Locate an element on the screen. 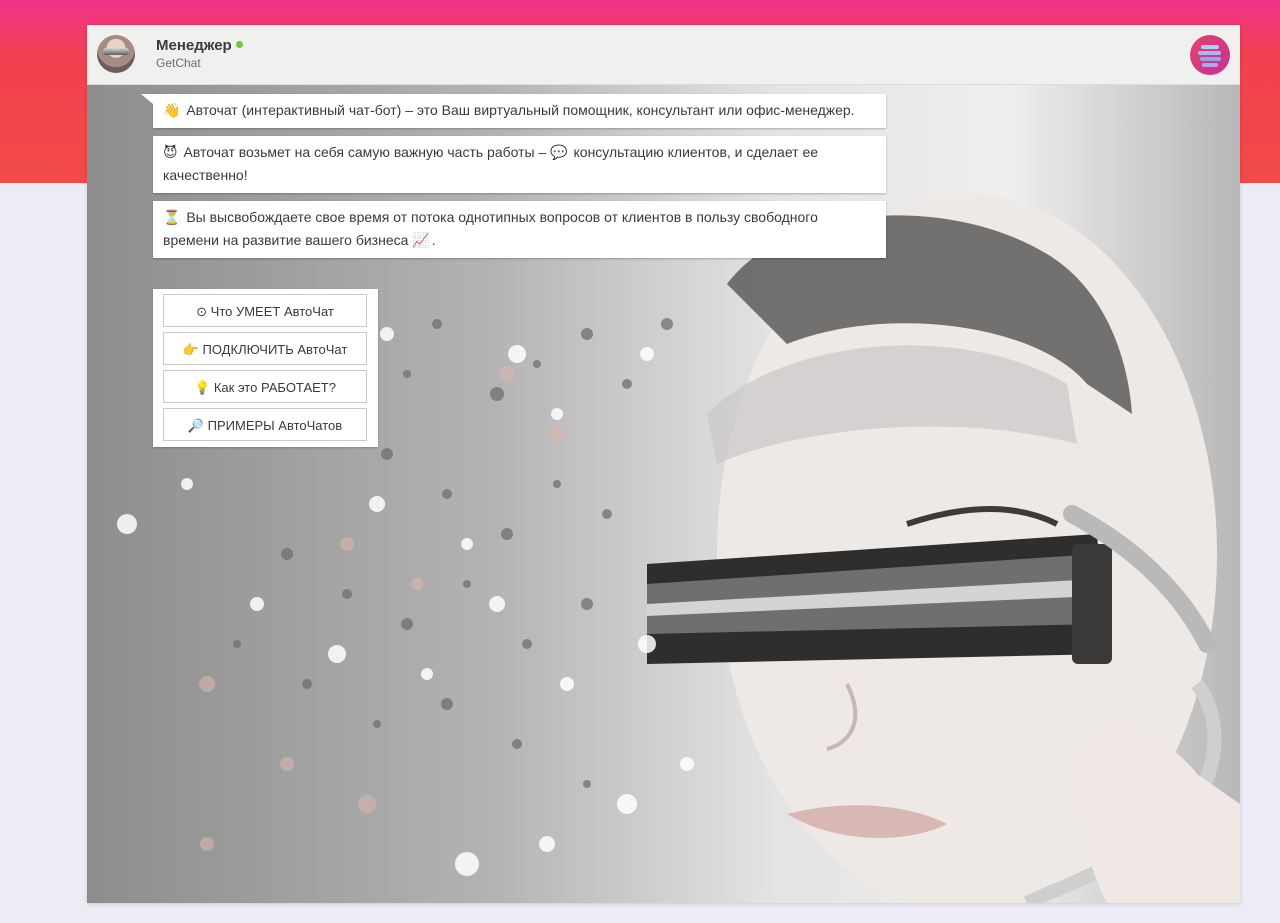 This screenshot has width=1280, height=923. agent-name: Менеджер is located at coordinates (194, 45).